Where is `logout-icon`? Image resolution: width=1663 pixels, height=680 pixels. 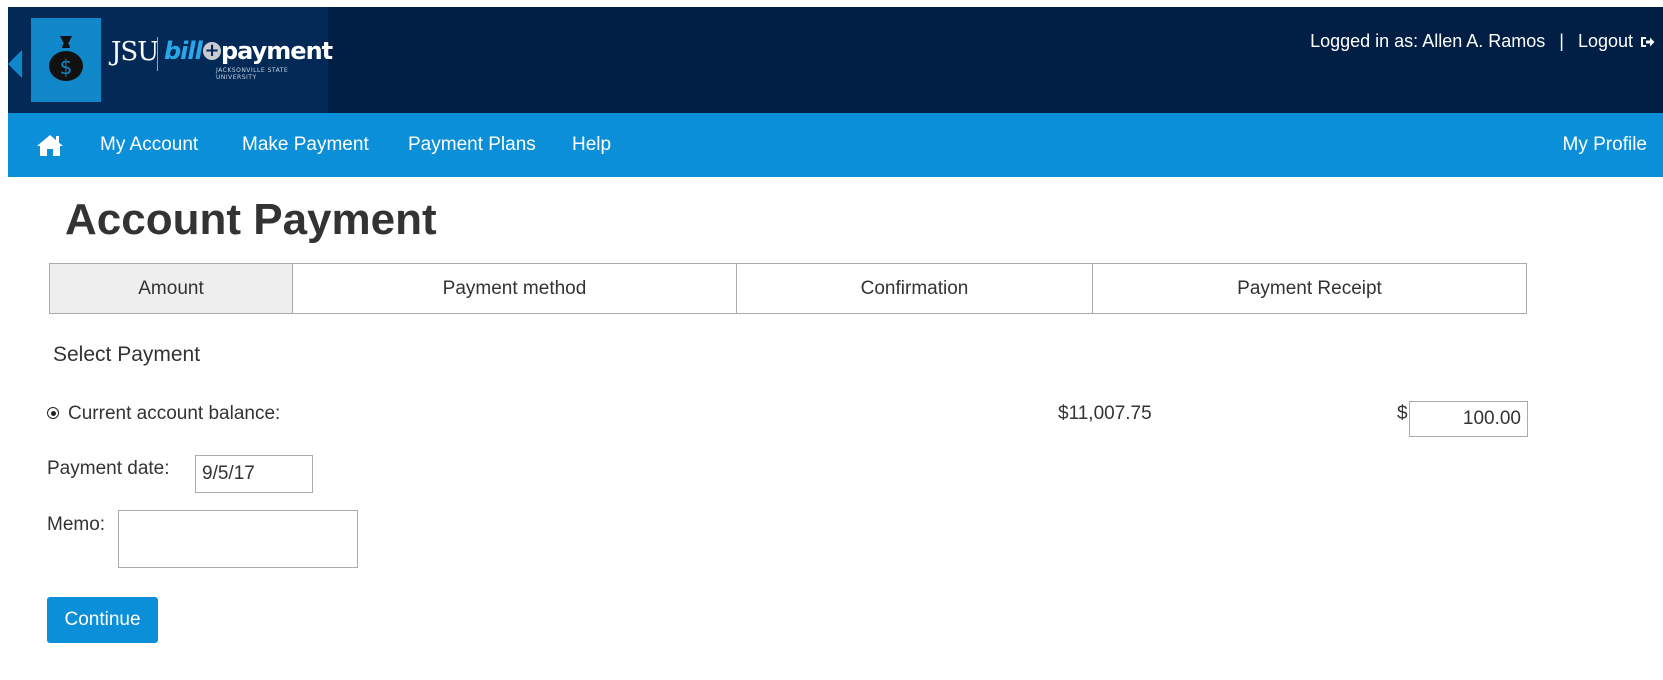
logout-icon is located at coordinates (1647, 42).